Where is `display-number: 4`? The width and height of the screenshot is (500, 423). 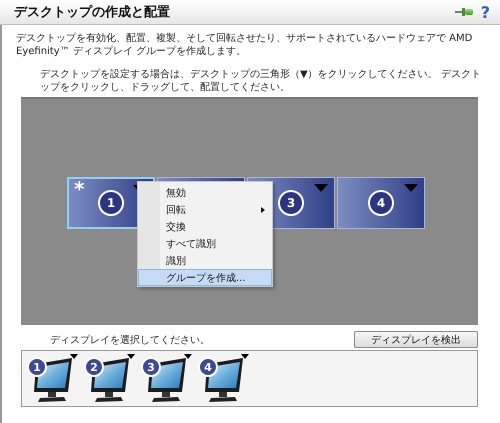
display-number: 4 is located at coordinates (208, 367).